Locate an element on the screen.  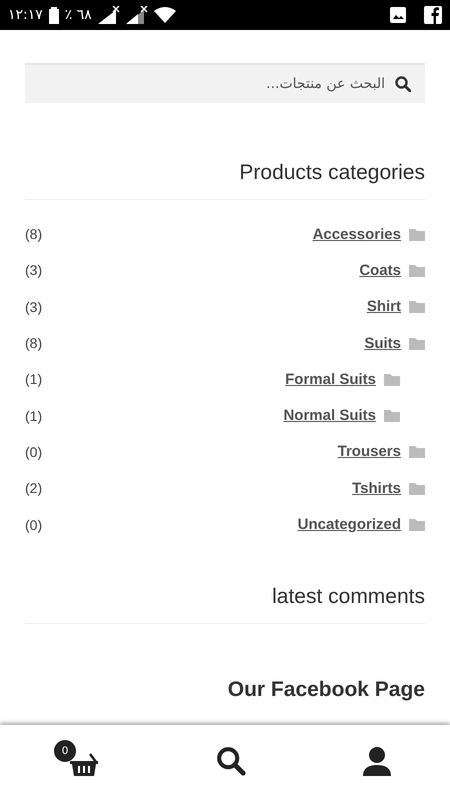
category-count: (2) is located at coordinates (33, 488).